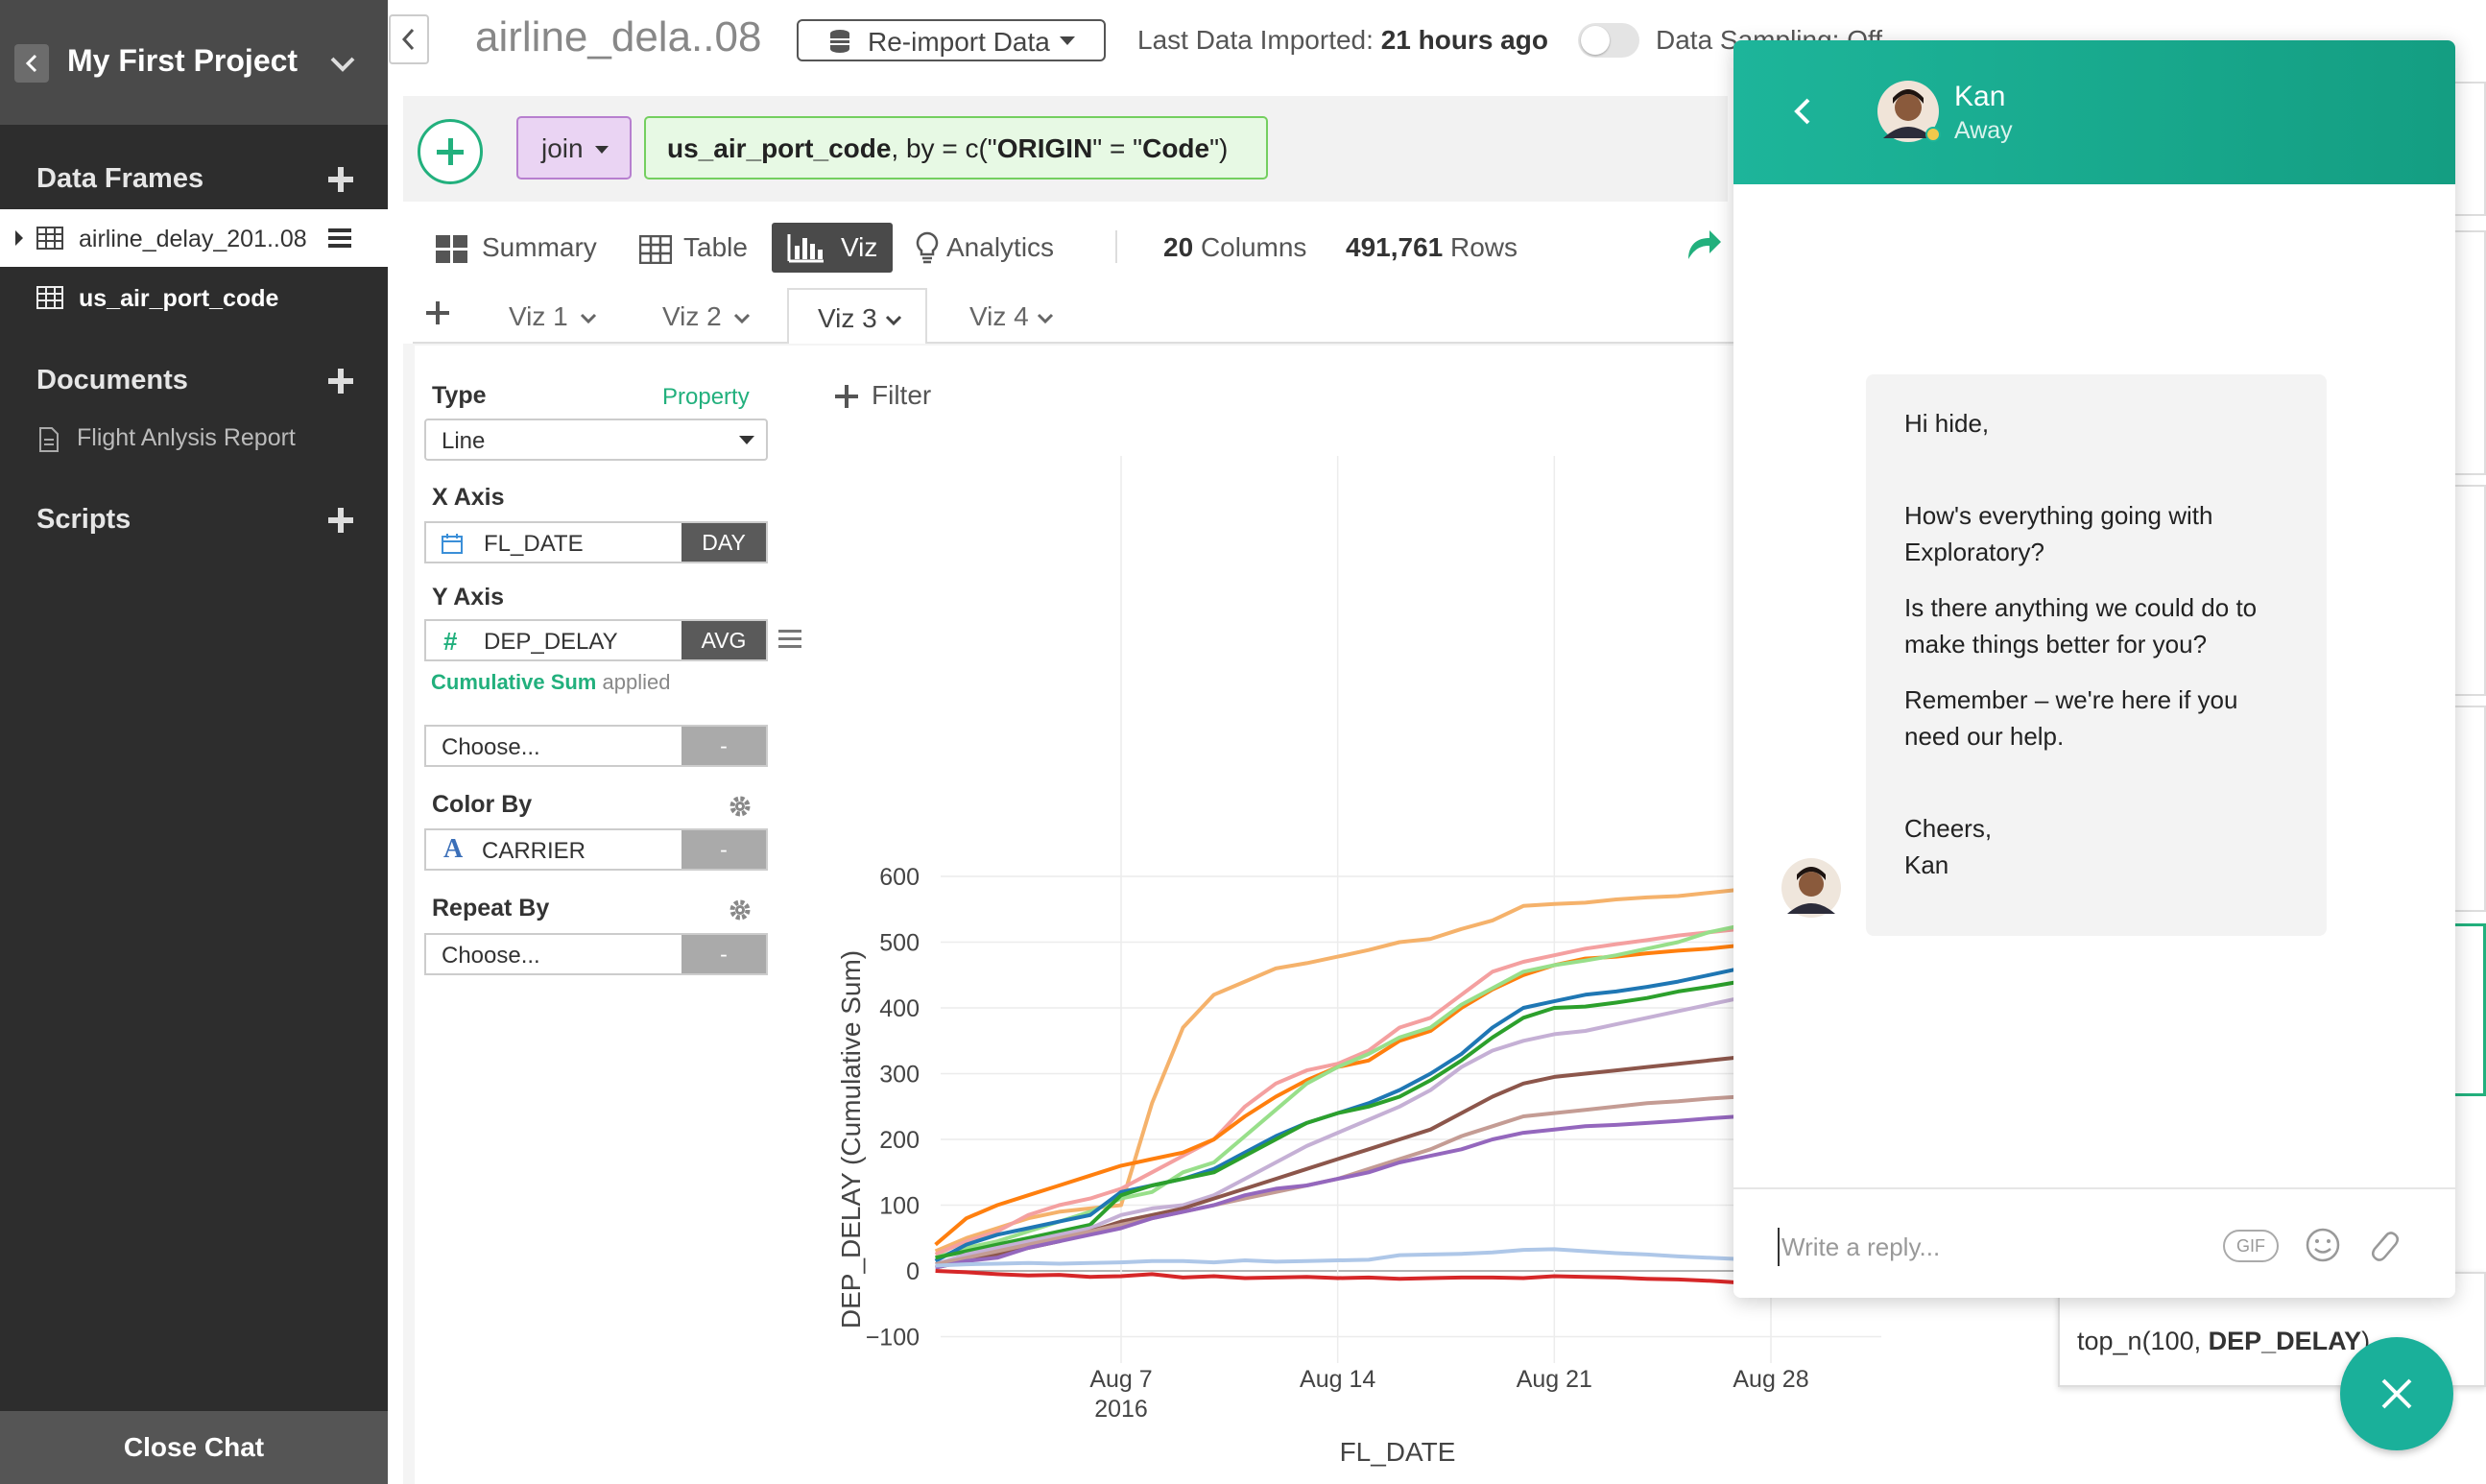 This screenshot has width=2486, height=1484. I want to click on y-axis-aggregation-button: AVG, so click(723, 640).